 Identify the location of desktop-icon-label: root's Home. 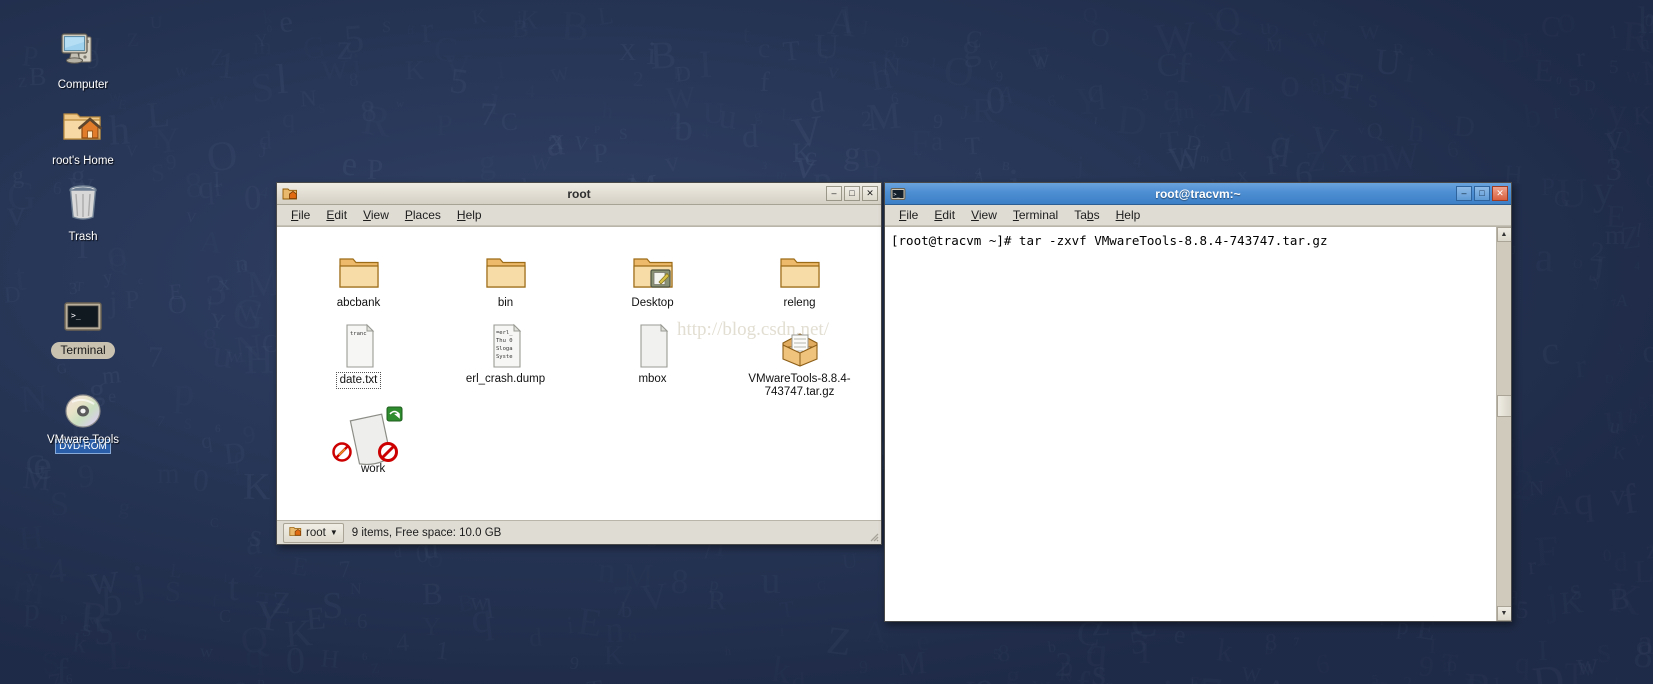
(83, 161).